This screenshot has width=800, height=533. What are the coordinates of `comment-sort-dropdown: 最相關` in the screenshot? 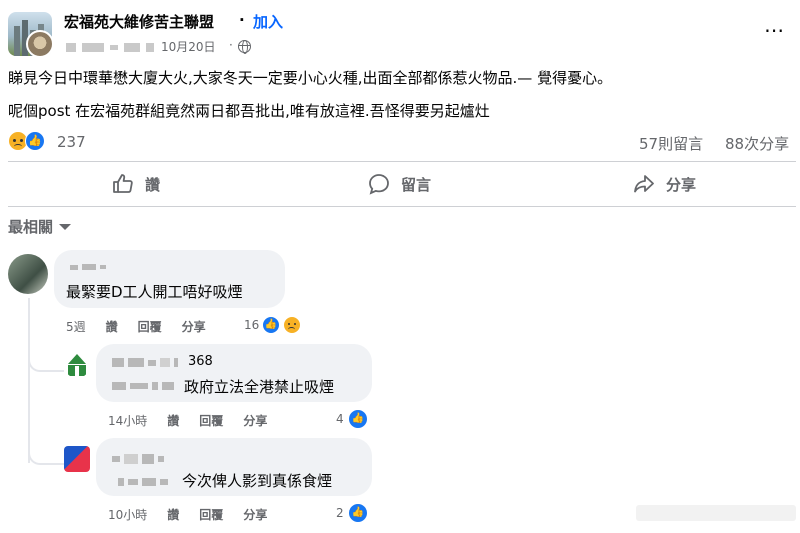 It's located at (40, 226).